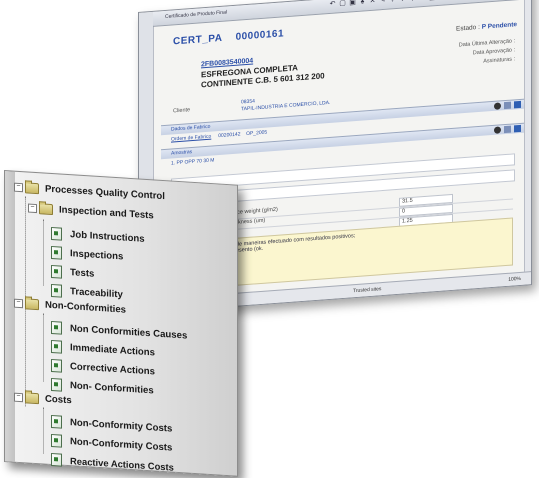 Image resolution: width=539 pixels, height=478 pixels. I want to click on client-value: 08354 TAPIL-INDUSTRIA E COMERCIO, LDA., so click(285, 103).